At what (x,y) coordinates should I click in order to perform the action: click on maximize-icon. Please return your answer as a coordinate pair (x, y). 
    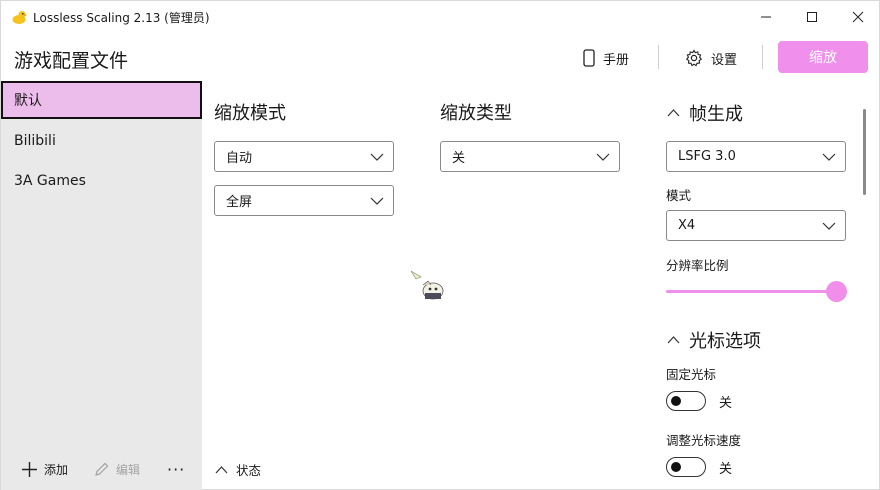
    Looking at the image, I should click on (812, 17).